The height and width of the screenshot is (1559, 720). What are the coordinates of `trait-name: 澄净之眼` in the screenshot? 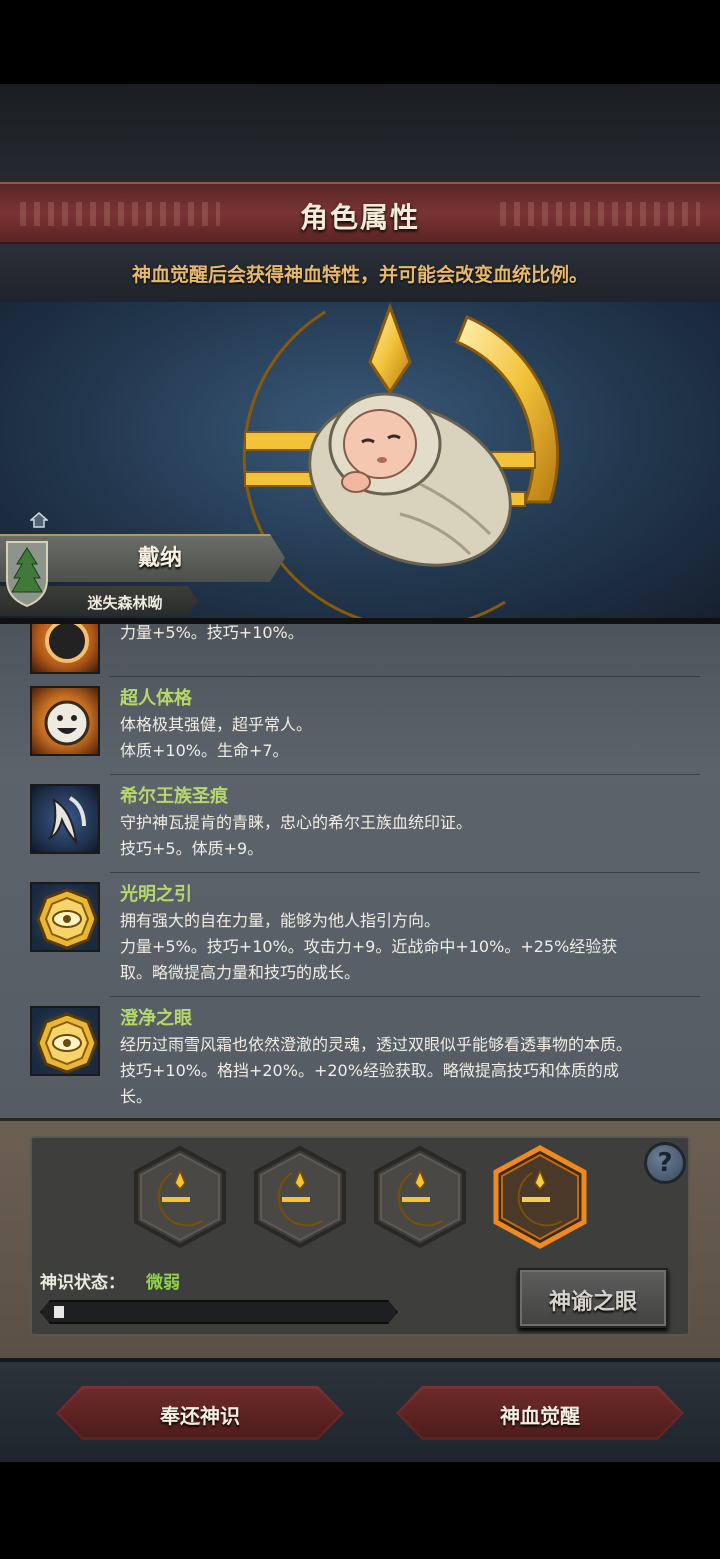 It's located at (156, 1018).